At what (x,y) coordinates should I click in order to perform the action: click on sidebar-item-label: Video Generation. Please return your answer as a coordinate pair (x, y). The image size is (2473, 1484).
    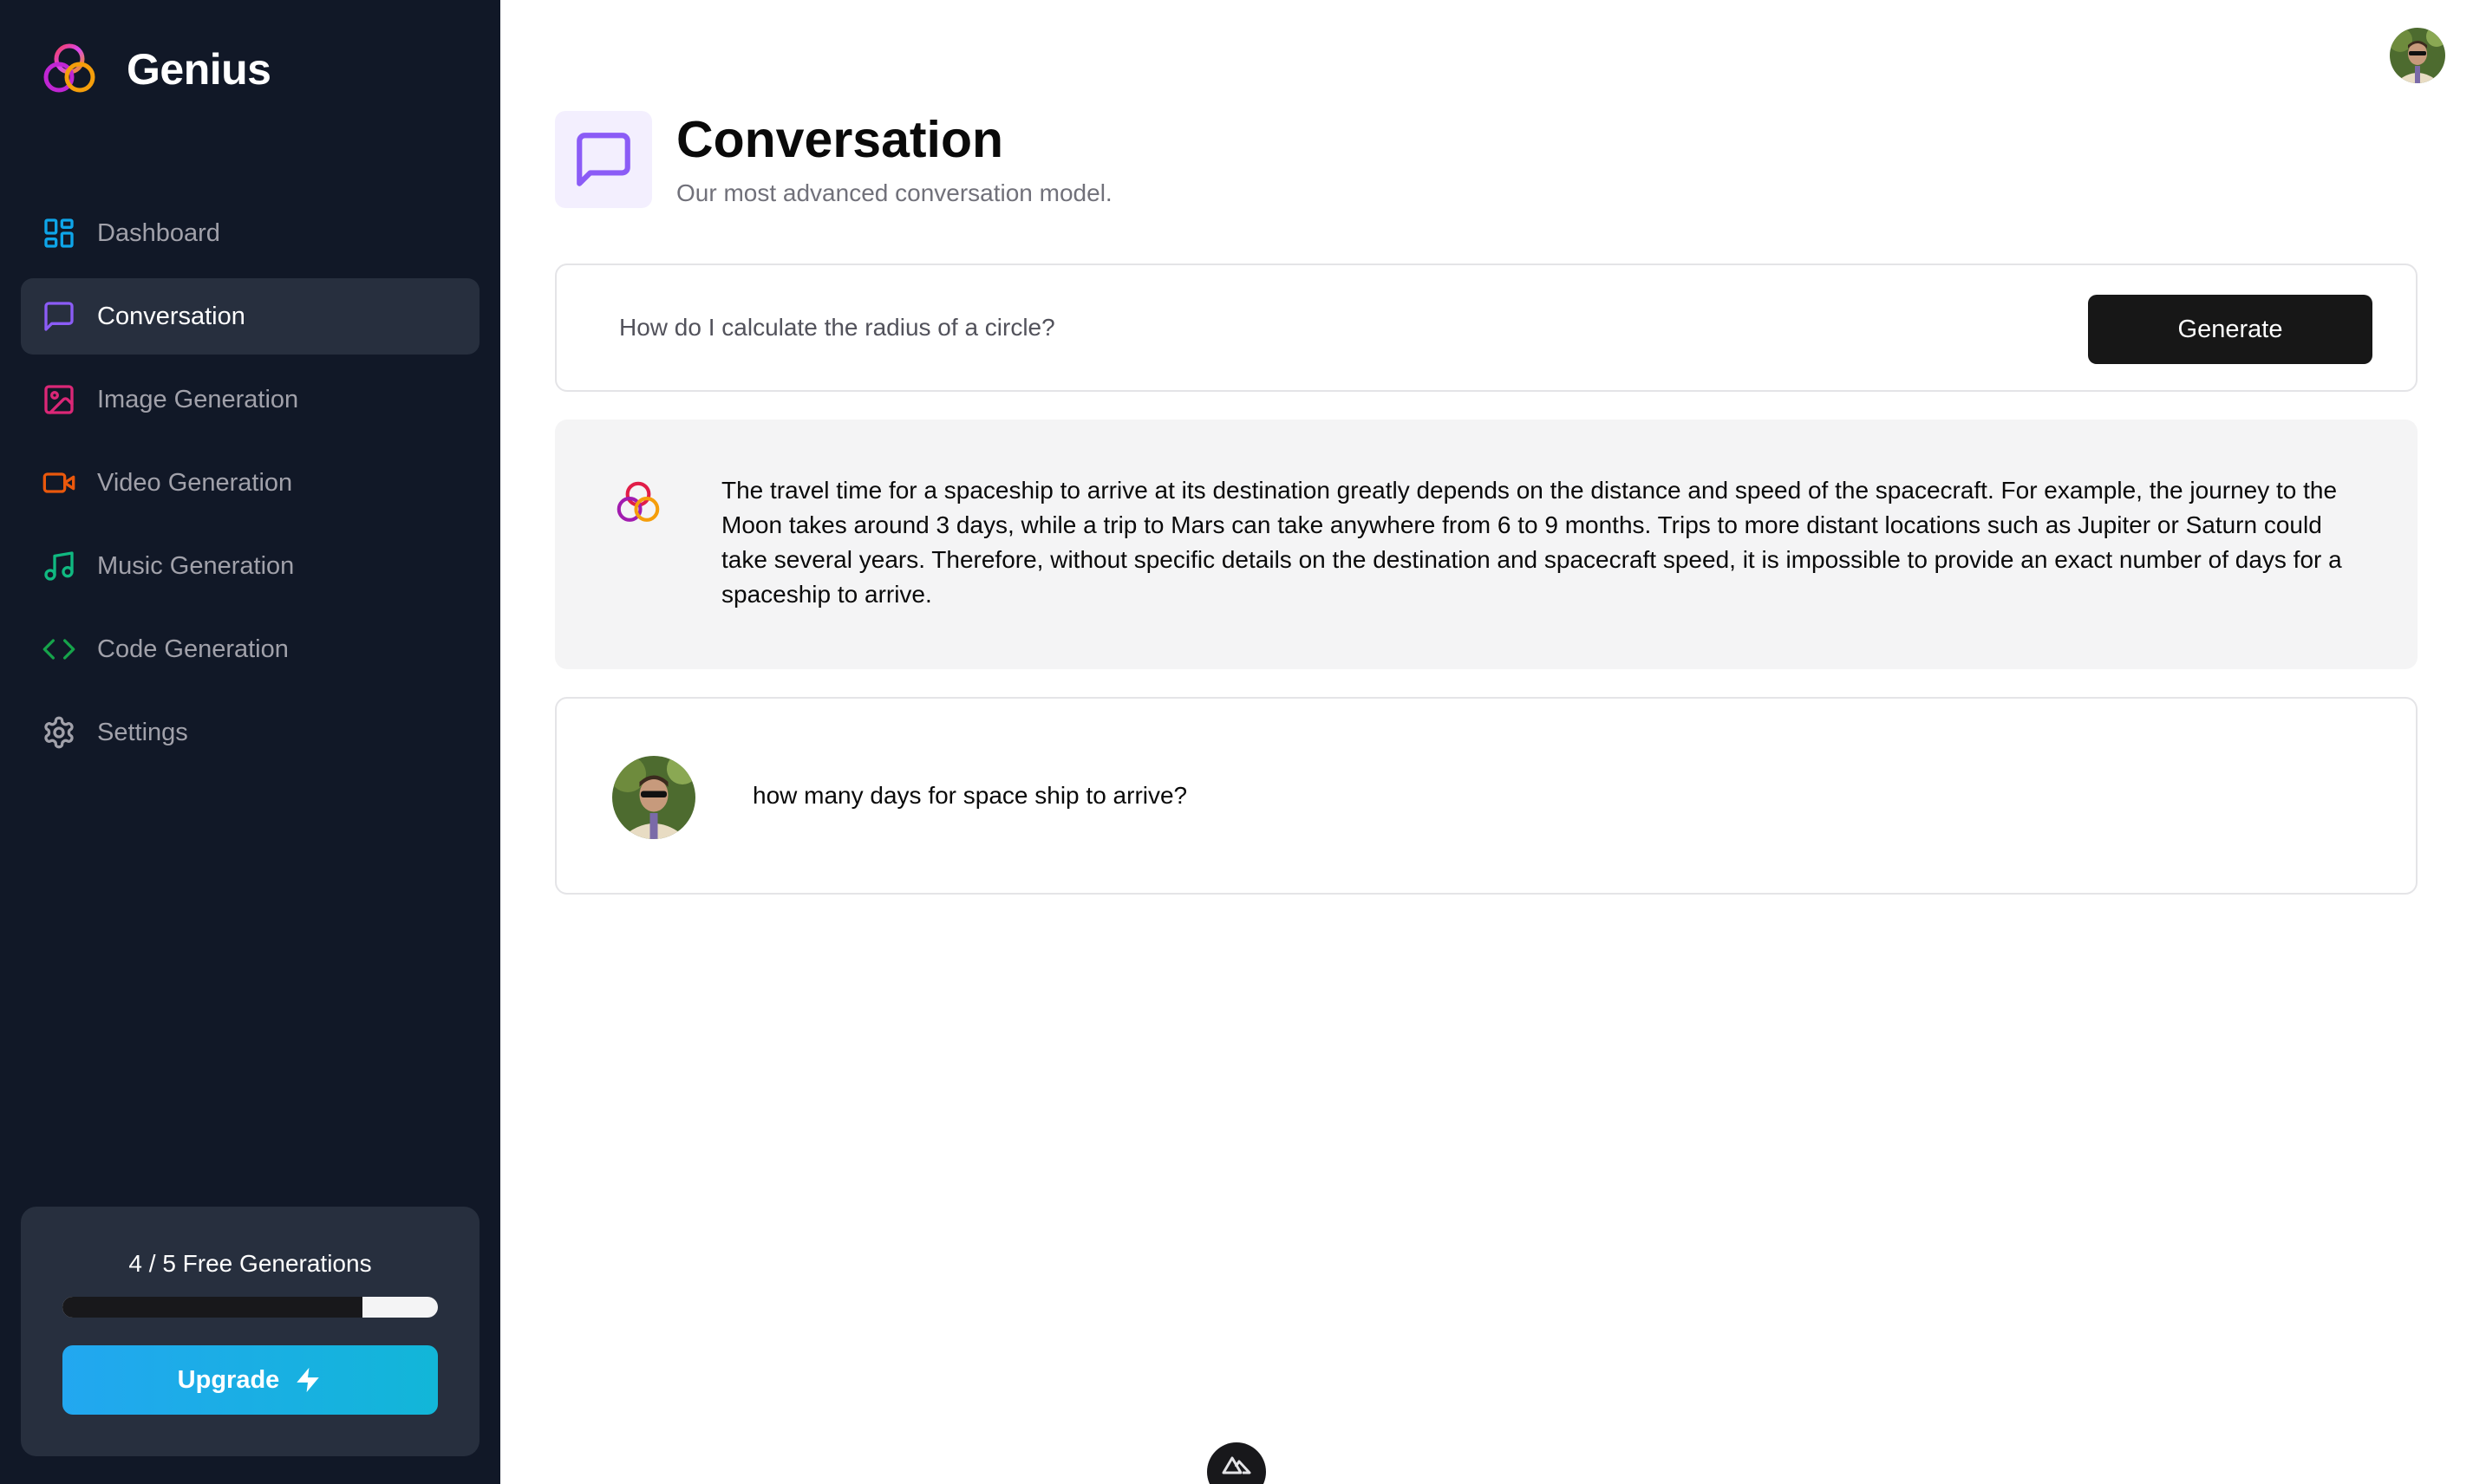
    Looking at the image, I should click on (195, 482).